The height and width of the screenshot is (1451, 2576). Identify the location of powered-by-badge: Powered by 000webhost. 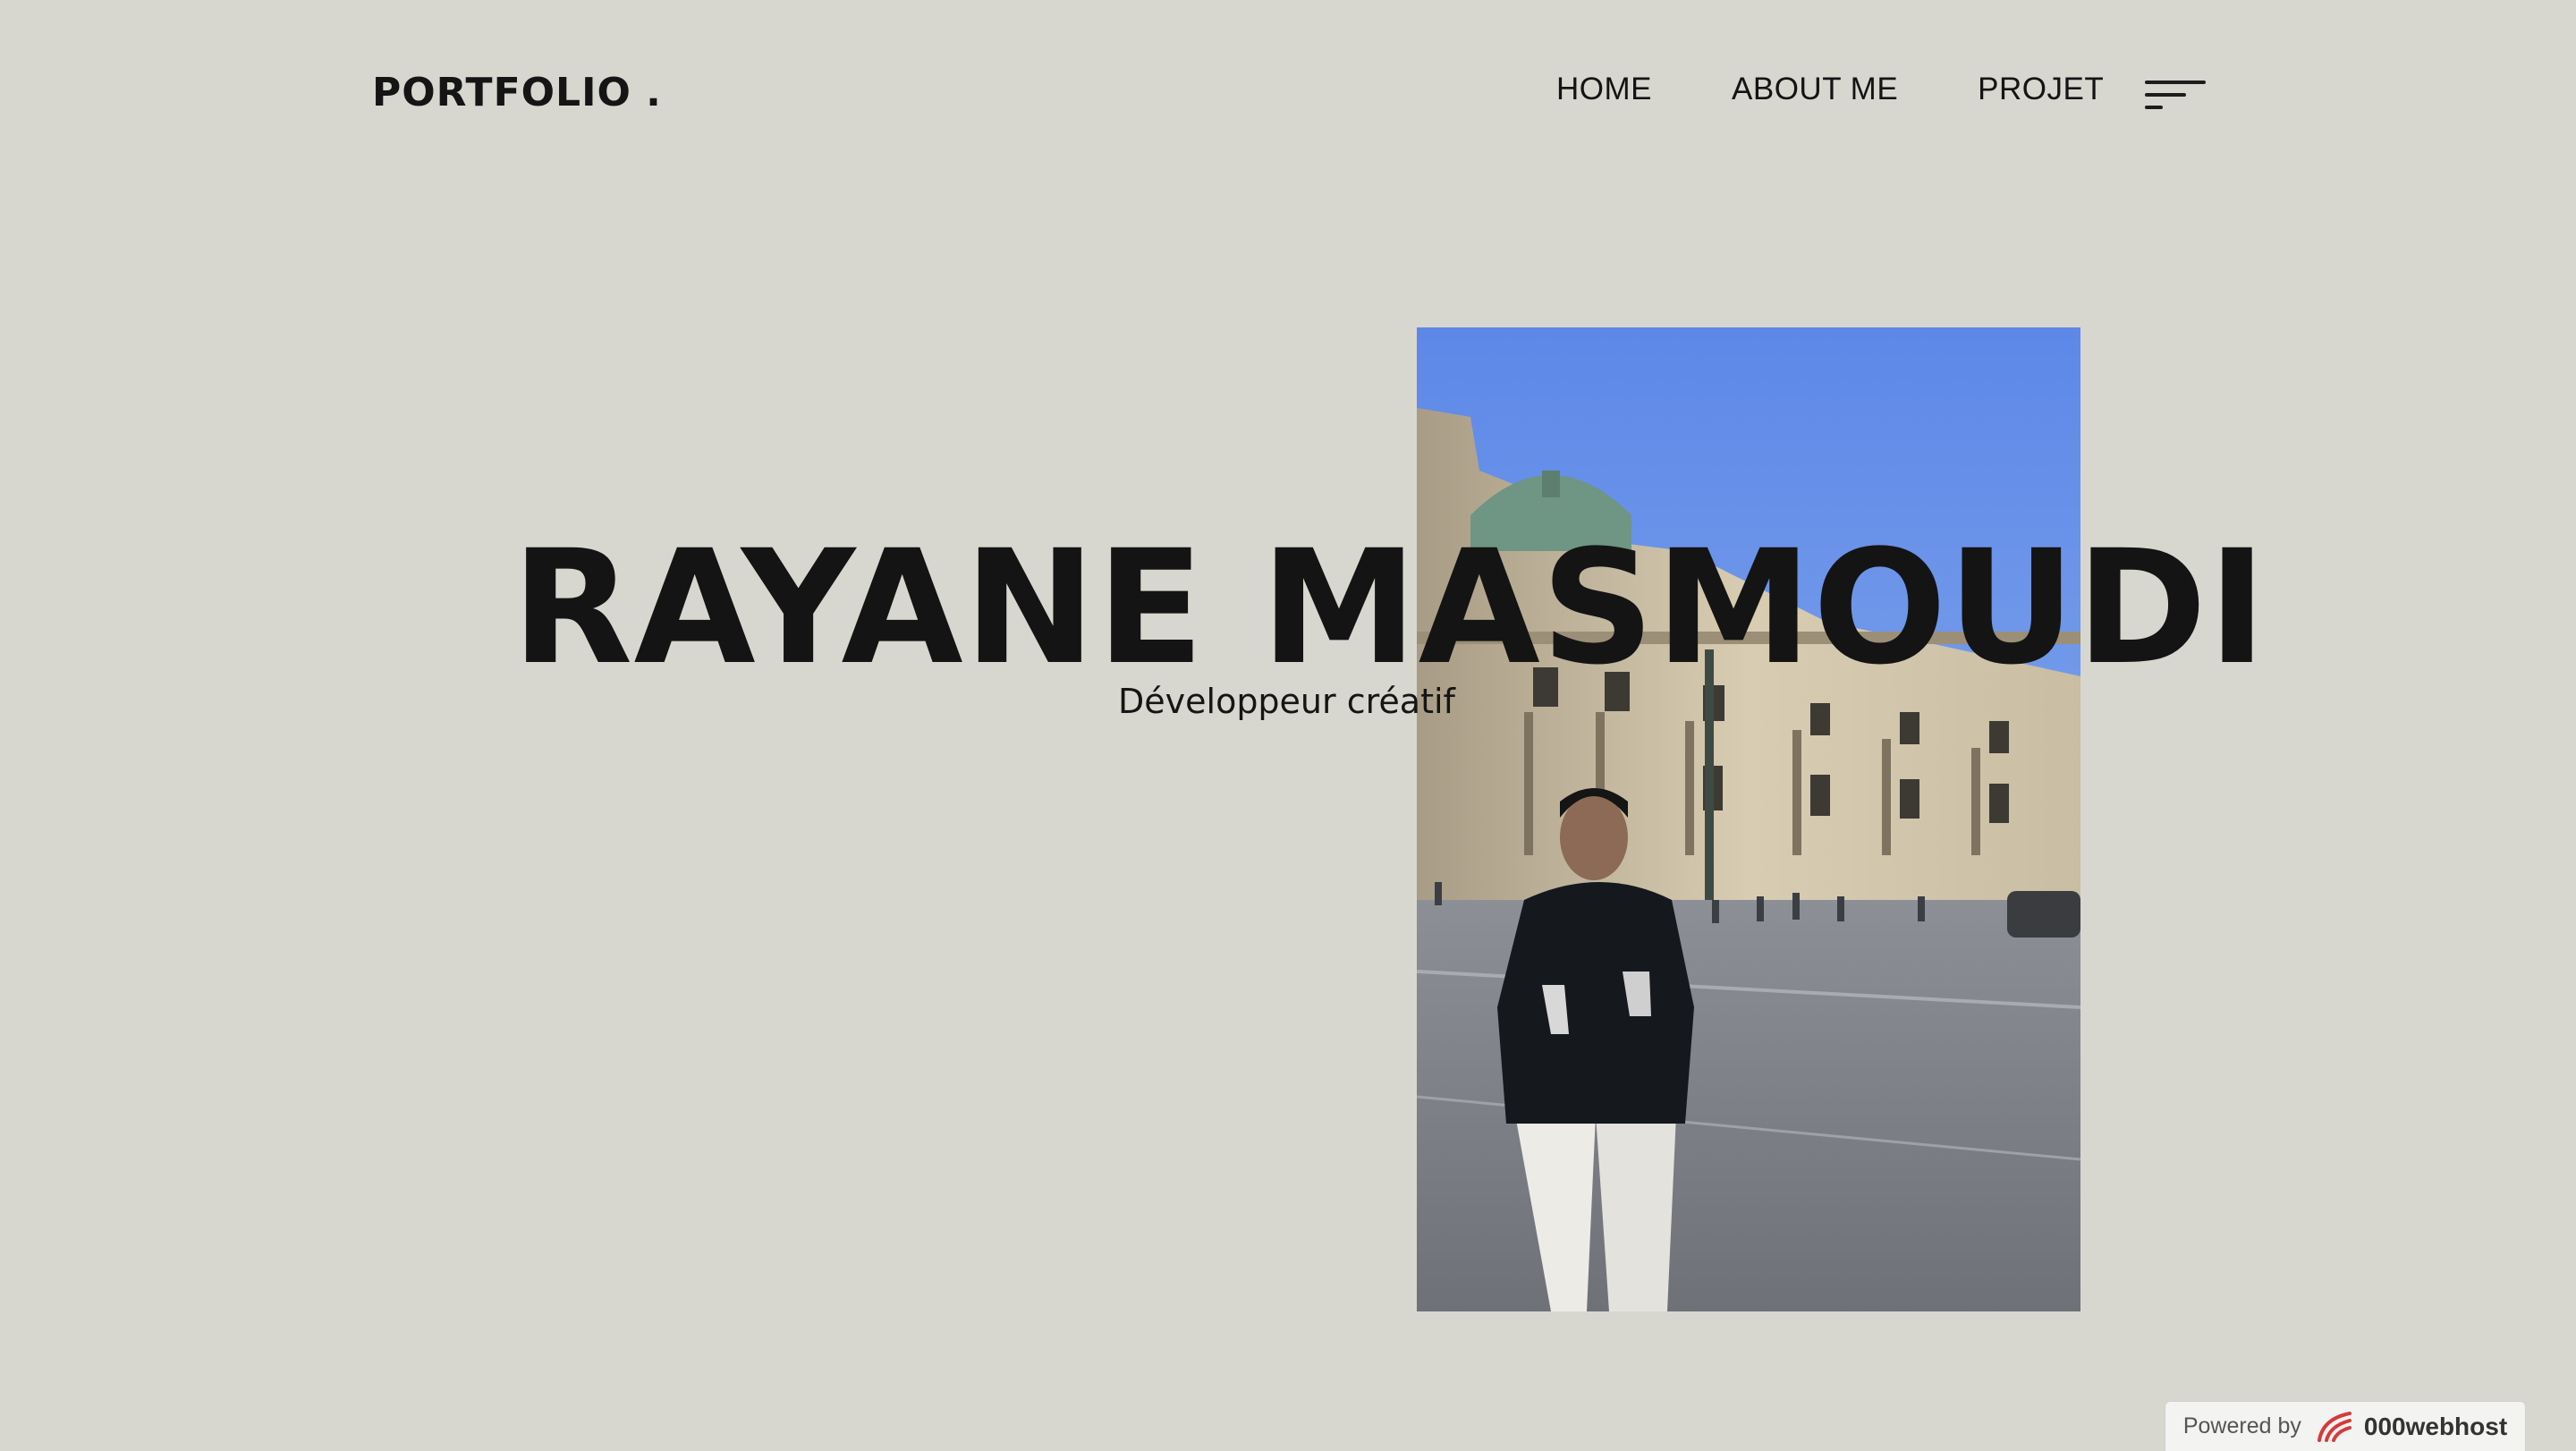
(2345, 1426).